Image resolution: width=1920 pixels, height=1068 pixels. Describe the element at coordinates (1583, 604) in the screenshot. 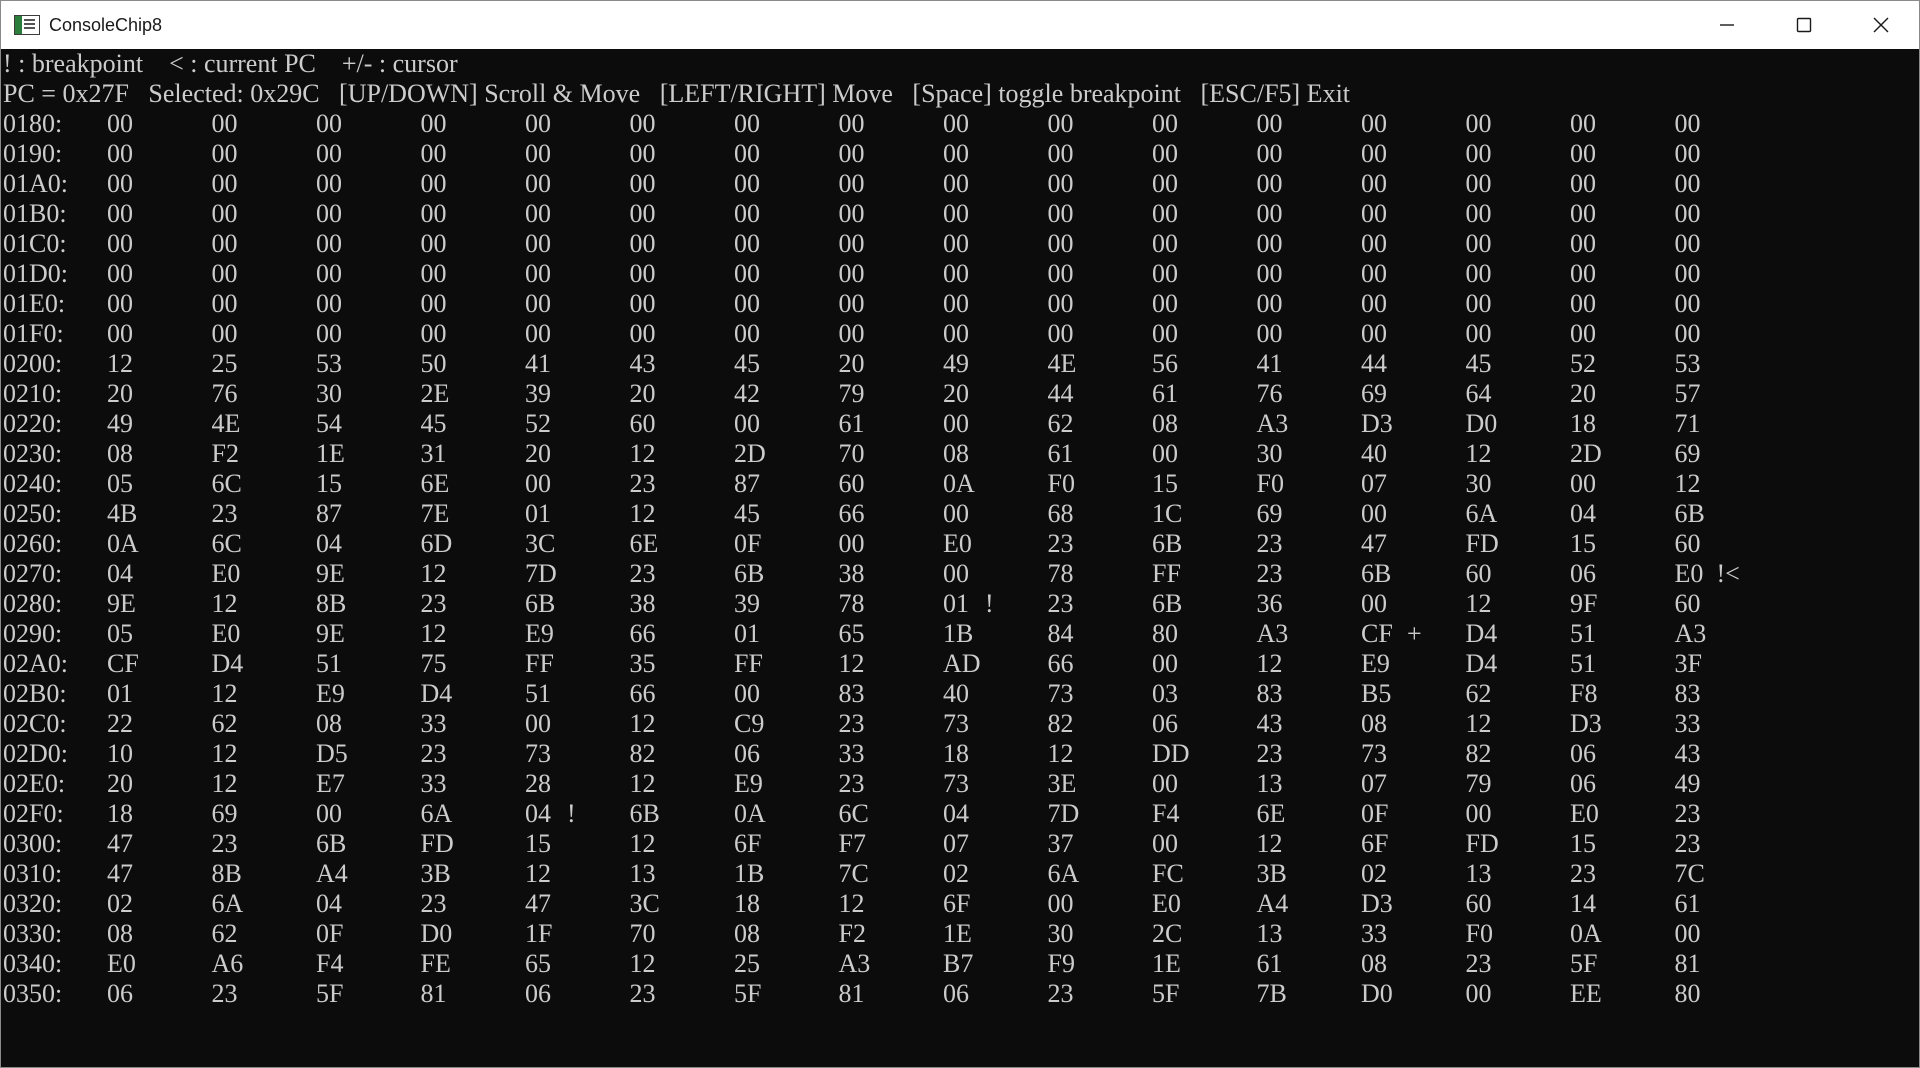

I see `byte-cell: 9F` at that location.